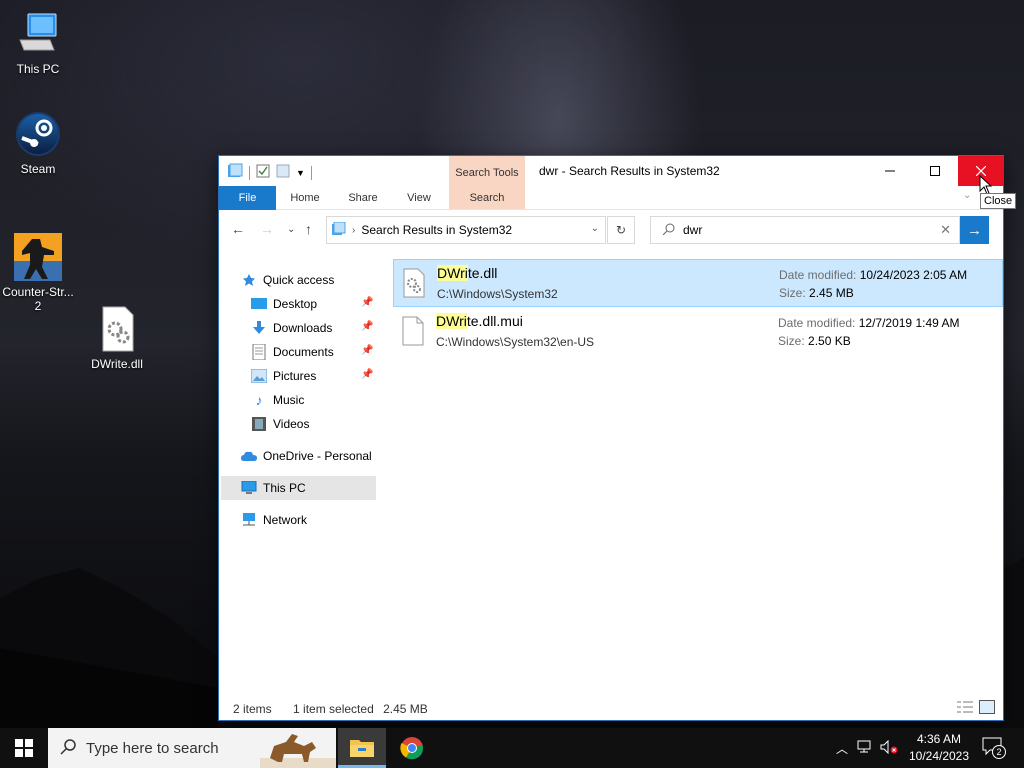 Image resolution: width=1024 pixels, height=768 pixels. What do you see at coordinates (259, 424) in the screenshot?
I see `videos-icon` at bounding box center [259, 424].